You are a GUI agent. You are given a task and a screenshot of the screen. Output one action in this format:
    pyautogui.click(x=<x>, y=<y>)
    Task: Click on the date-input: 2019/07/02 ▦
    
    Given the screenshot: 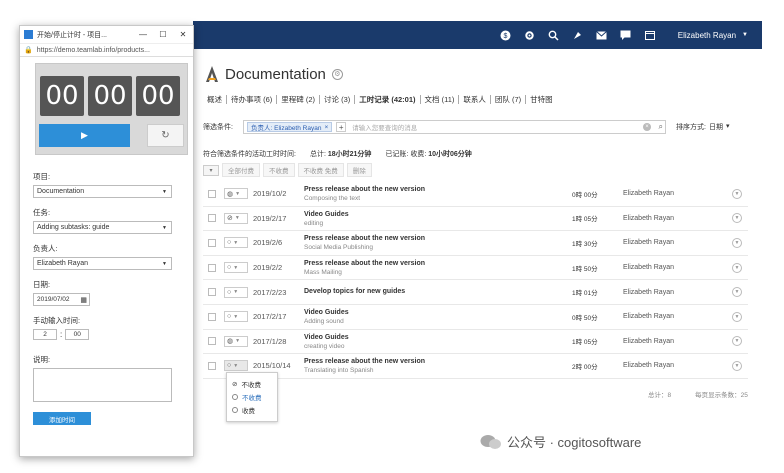 What is the action you would take?
    pyautogui.click(x=61, y=299)
    